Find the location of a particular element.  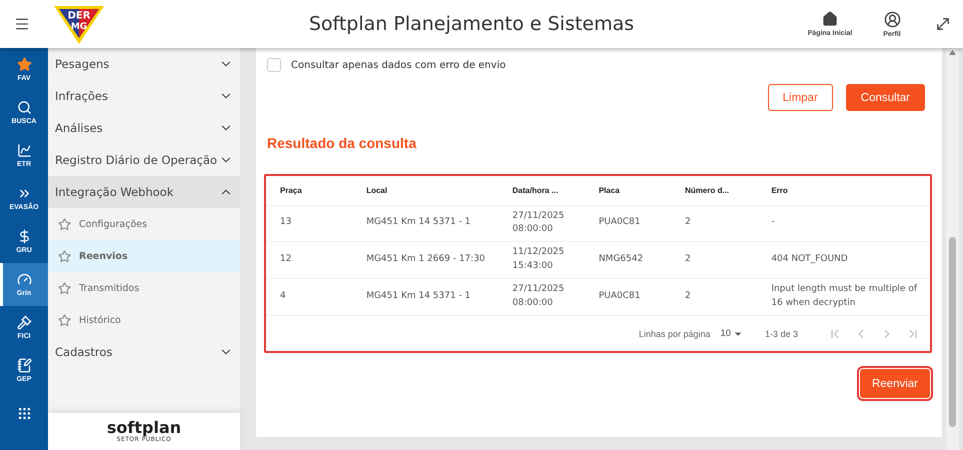

checkbox is located at coordinates (274, 65).